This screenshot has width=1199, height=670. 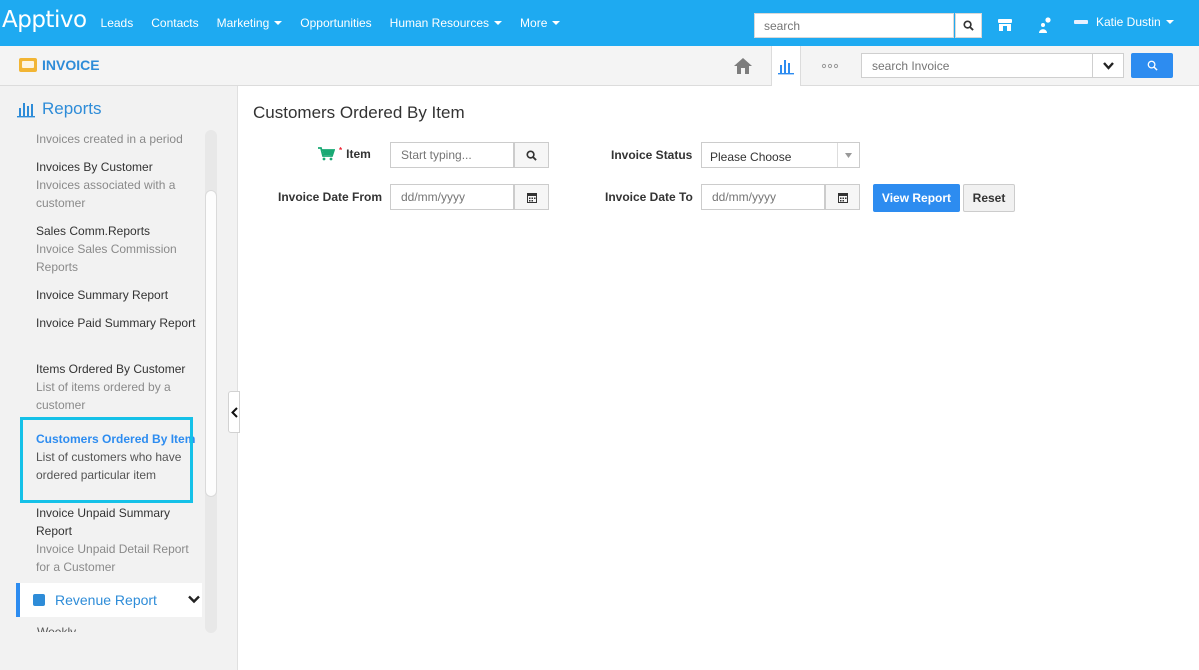 What do you see at coordinates (211, 343) in the screenshot?
I see `sidebar-scrollbar-thumb` at bounding box center [211, 343].